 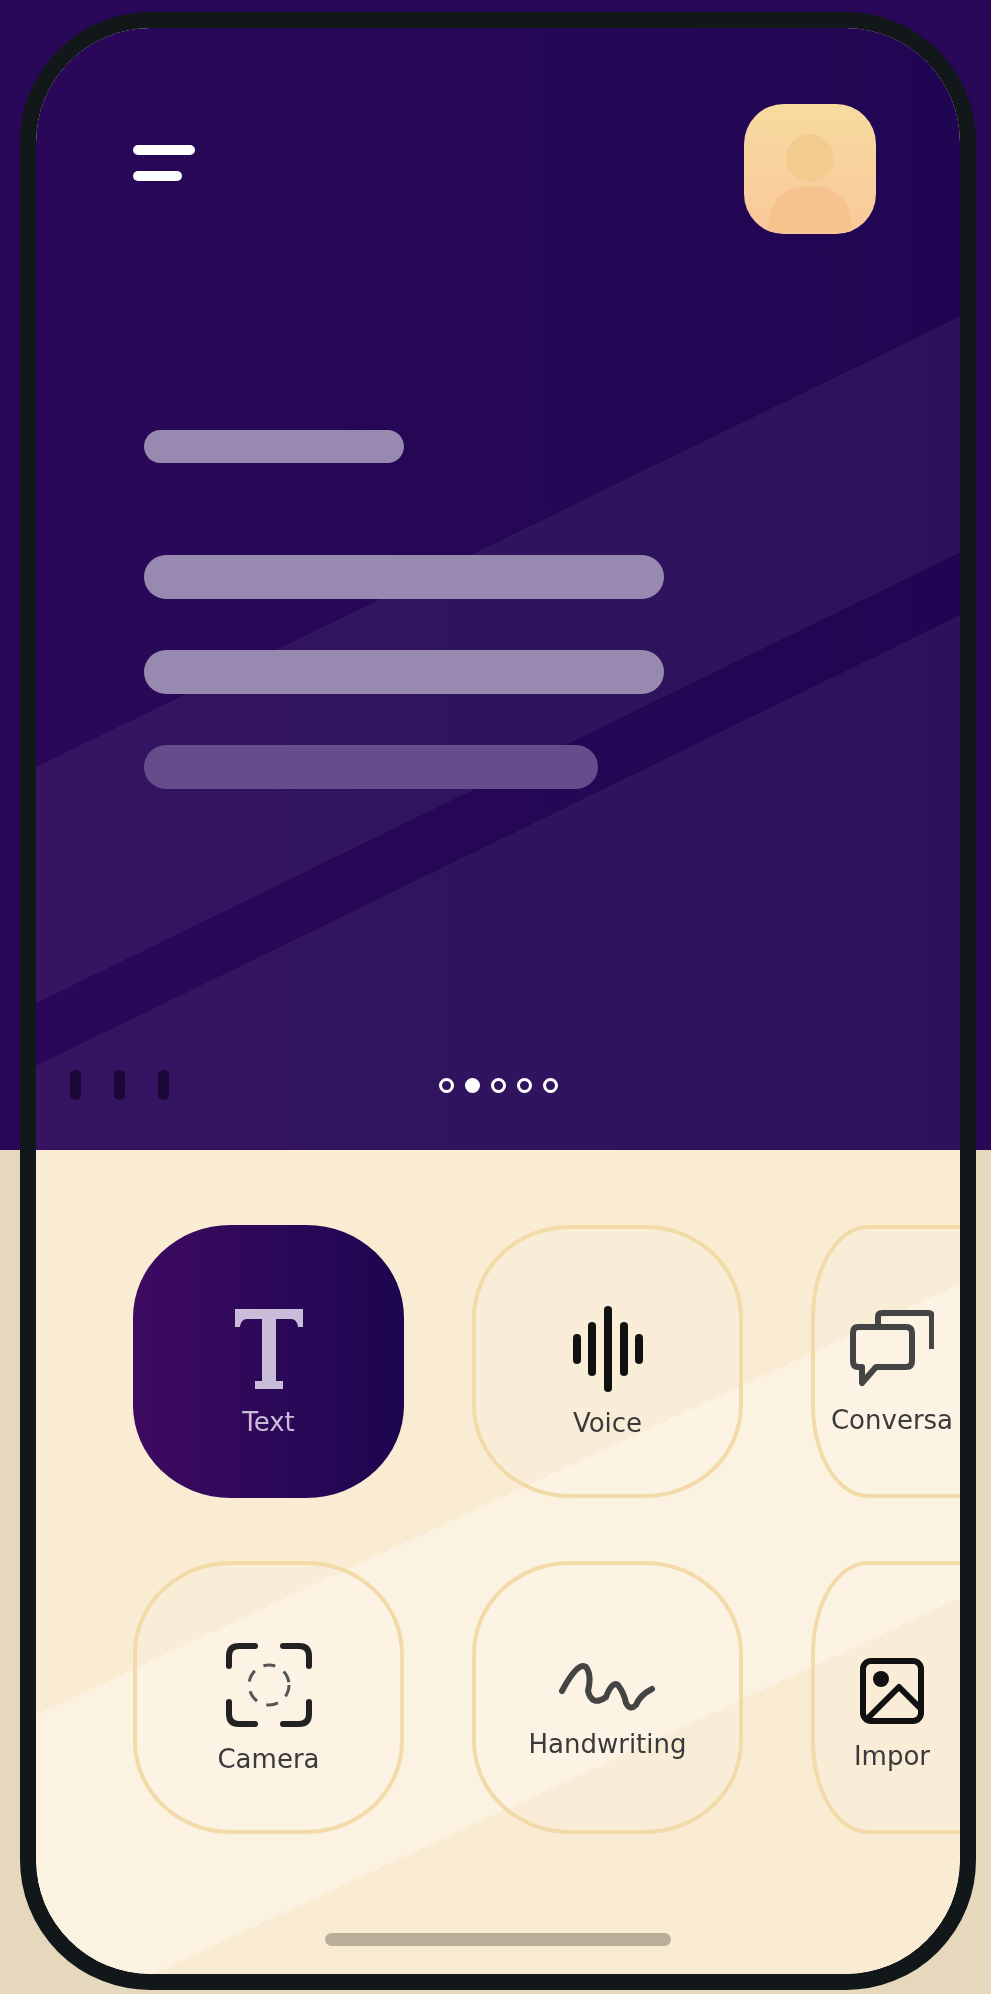 I want to click on mode-tile: Text, so click(x=268, y=1361).